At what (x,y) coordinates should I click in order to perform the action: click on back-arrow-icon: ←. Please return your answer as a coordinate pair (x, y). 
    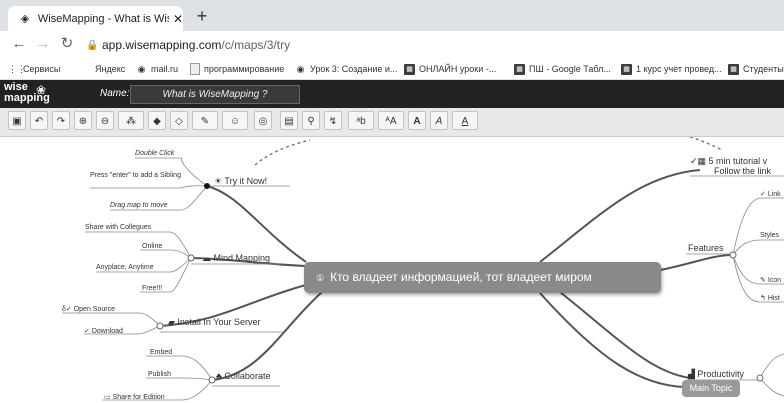
    Looking at the image, I should click on (19, 44).